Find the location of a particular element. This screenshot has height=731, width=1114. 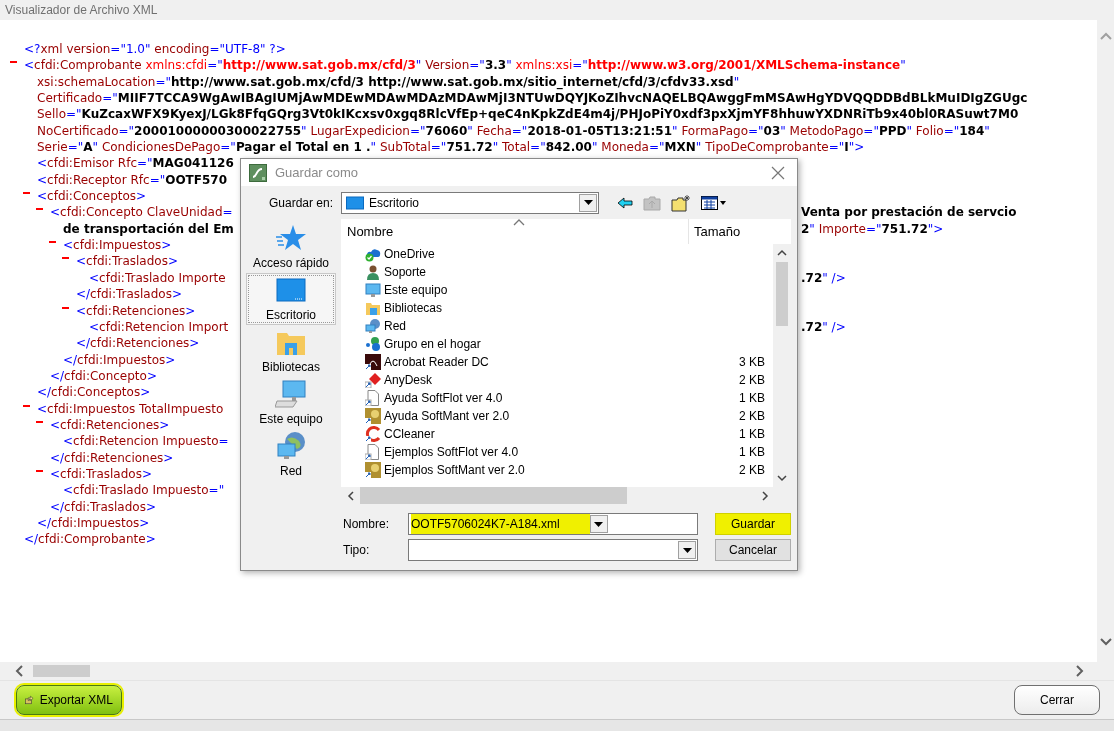

view-menu-icon is located at coordinates (714, 202).